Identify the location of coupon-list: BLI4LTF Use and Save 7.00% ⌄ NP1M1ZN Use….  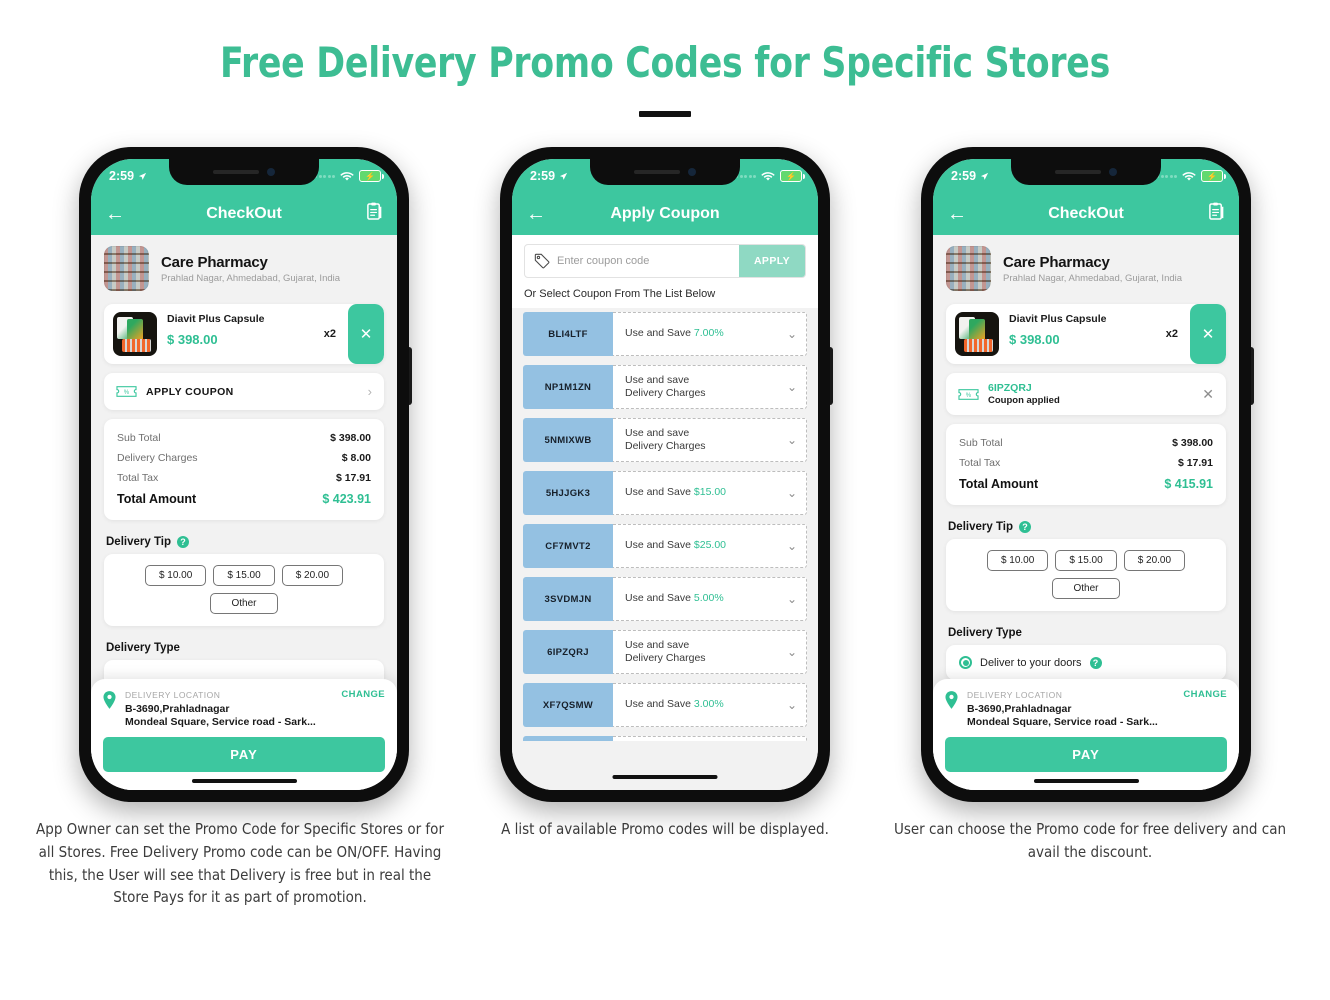
(665, 524).